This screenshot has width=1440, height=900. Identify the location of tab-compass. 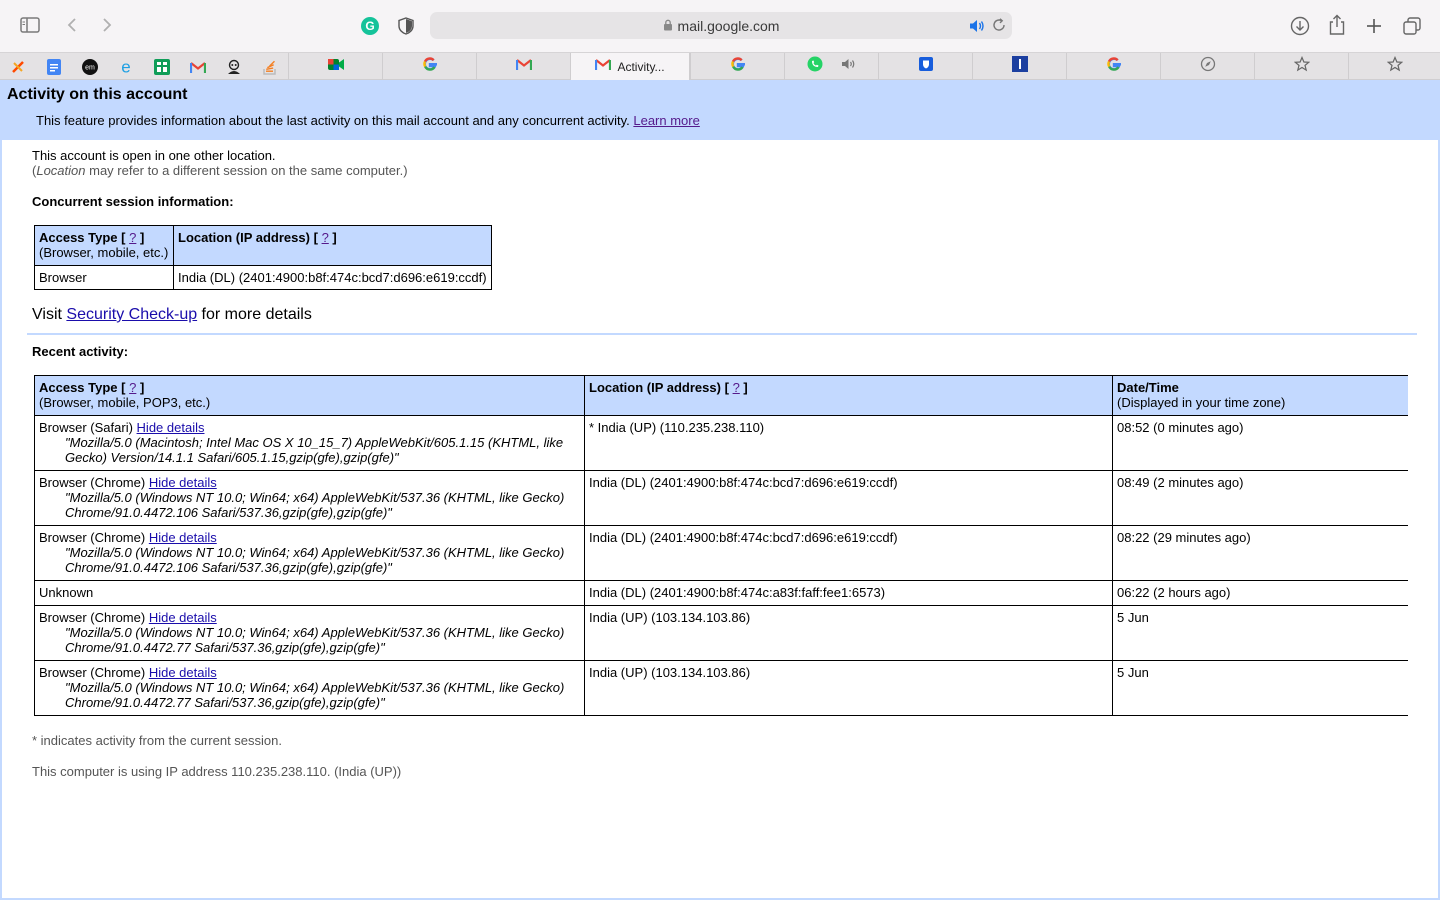
(1207, 66).